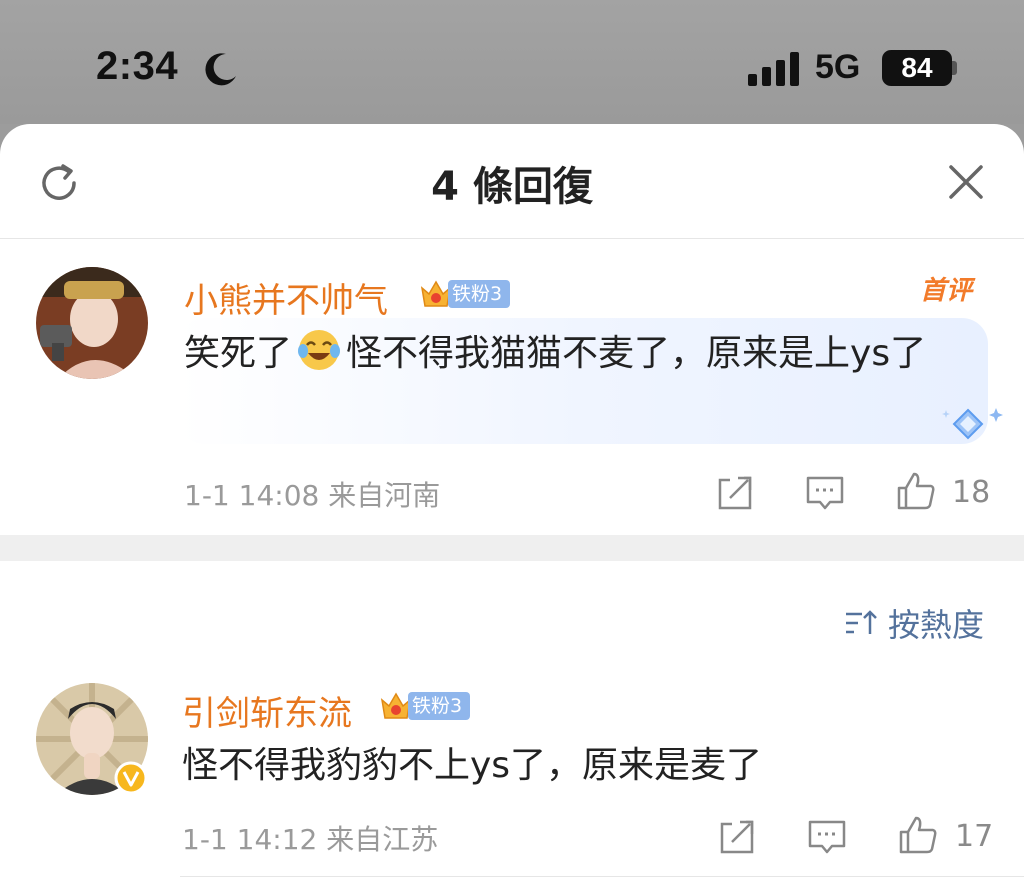 This screenshot has width=1024, height=891. Describe the element at coordinates (472, 765) in the screenshot. I see `comment-text: 怪不得我豹豹不上ys了，原来是麦了` at that location.